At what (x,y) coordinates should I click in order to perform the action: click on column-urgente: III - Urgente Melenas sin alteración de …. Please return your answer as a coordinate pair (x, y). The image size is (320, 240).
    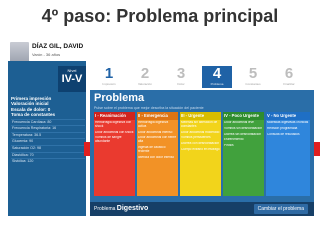
    Looking at the image, I should click on (200, 154).